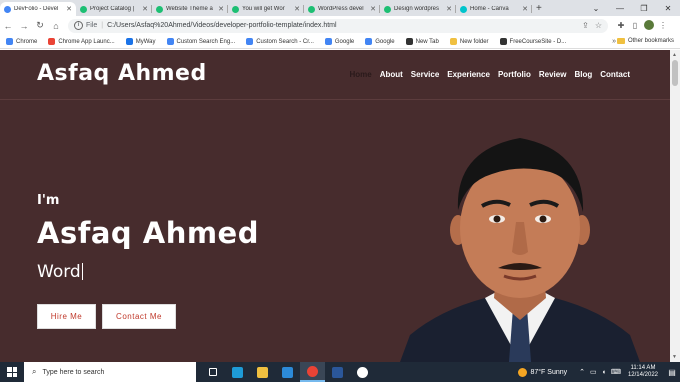  What do you see at coordinates (122, 73) in the screenshot?
I see `site-brand: Asfaq Ahmed` at bounding box center [122, 73].